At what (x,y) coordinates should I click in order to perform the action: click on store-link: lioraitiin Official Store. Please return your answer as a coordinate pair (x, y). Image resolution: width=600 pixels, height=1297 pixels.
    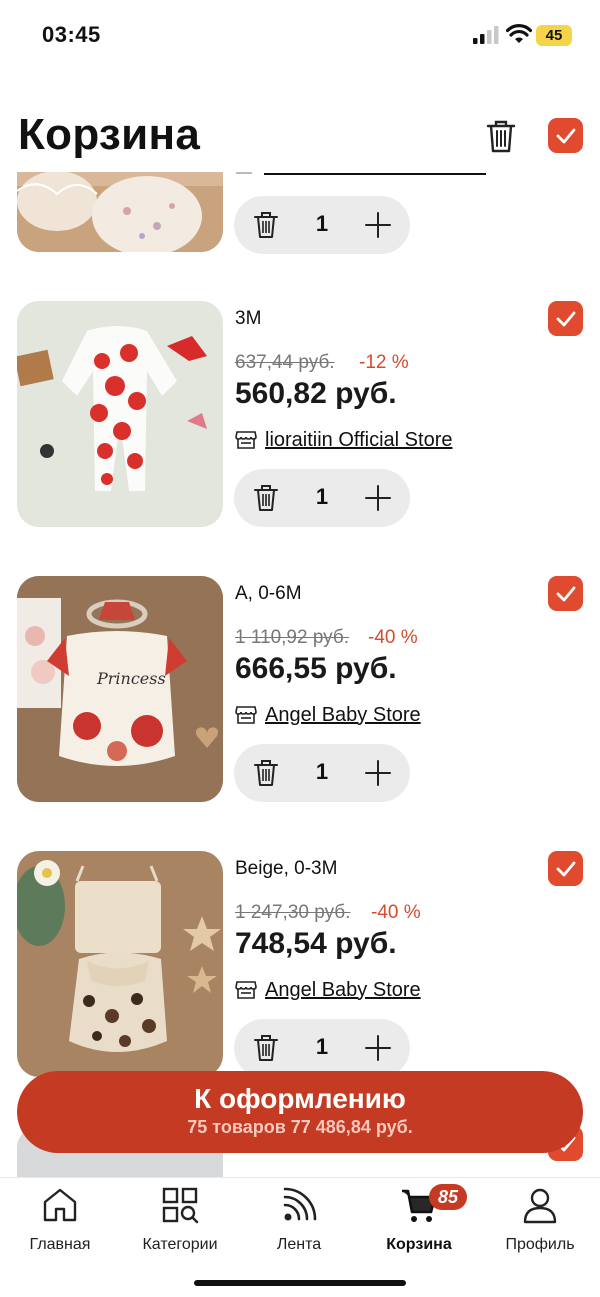
    Looking at the image, I should click on (343, 440).